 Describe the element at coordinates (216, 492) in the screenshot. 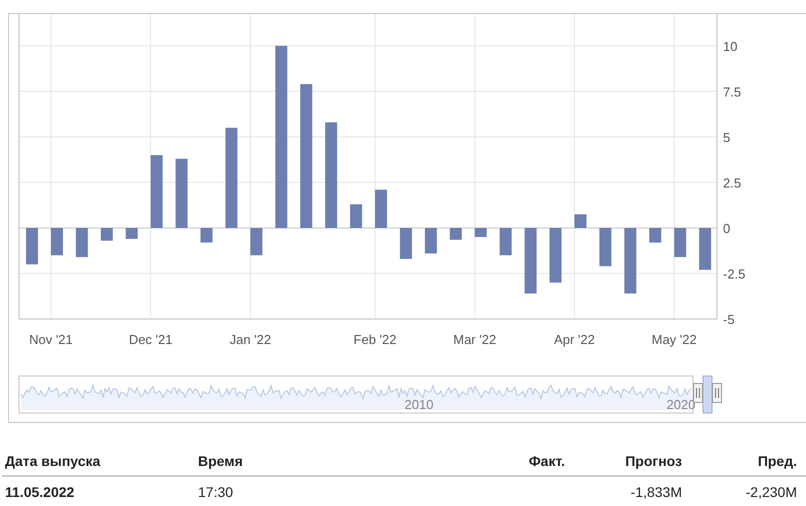

I see `table-cell: 17:30` at that location.